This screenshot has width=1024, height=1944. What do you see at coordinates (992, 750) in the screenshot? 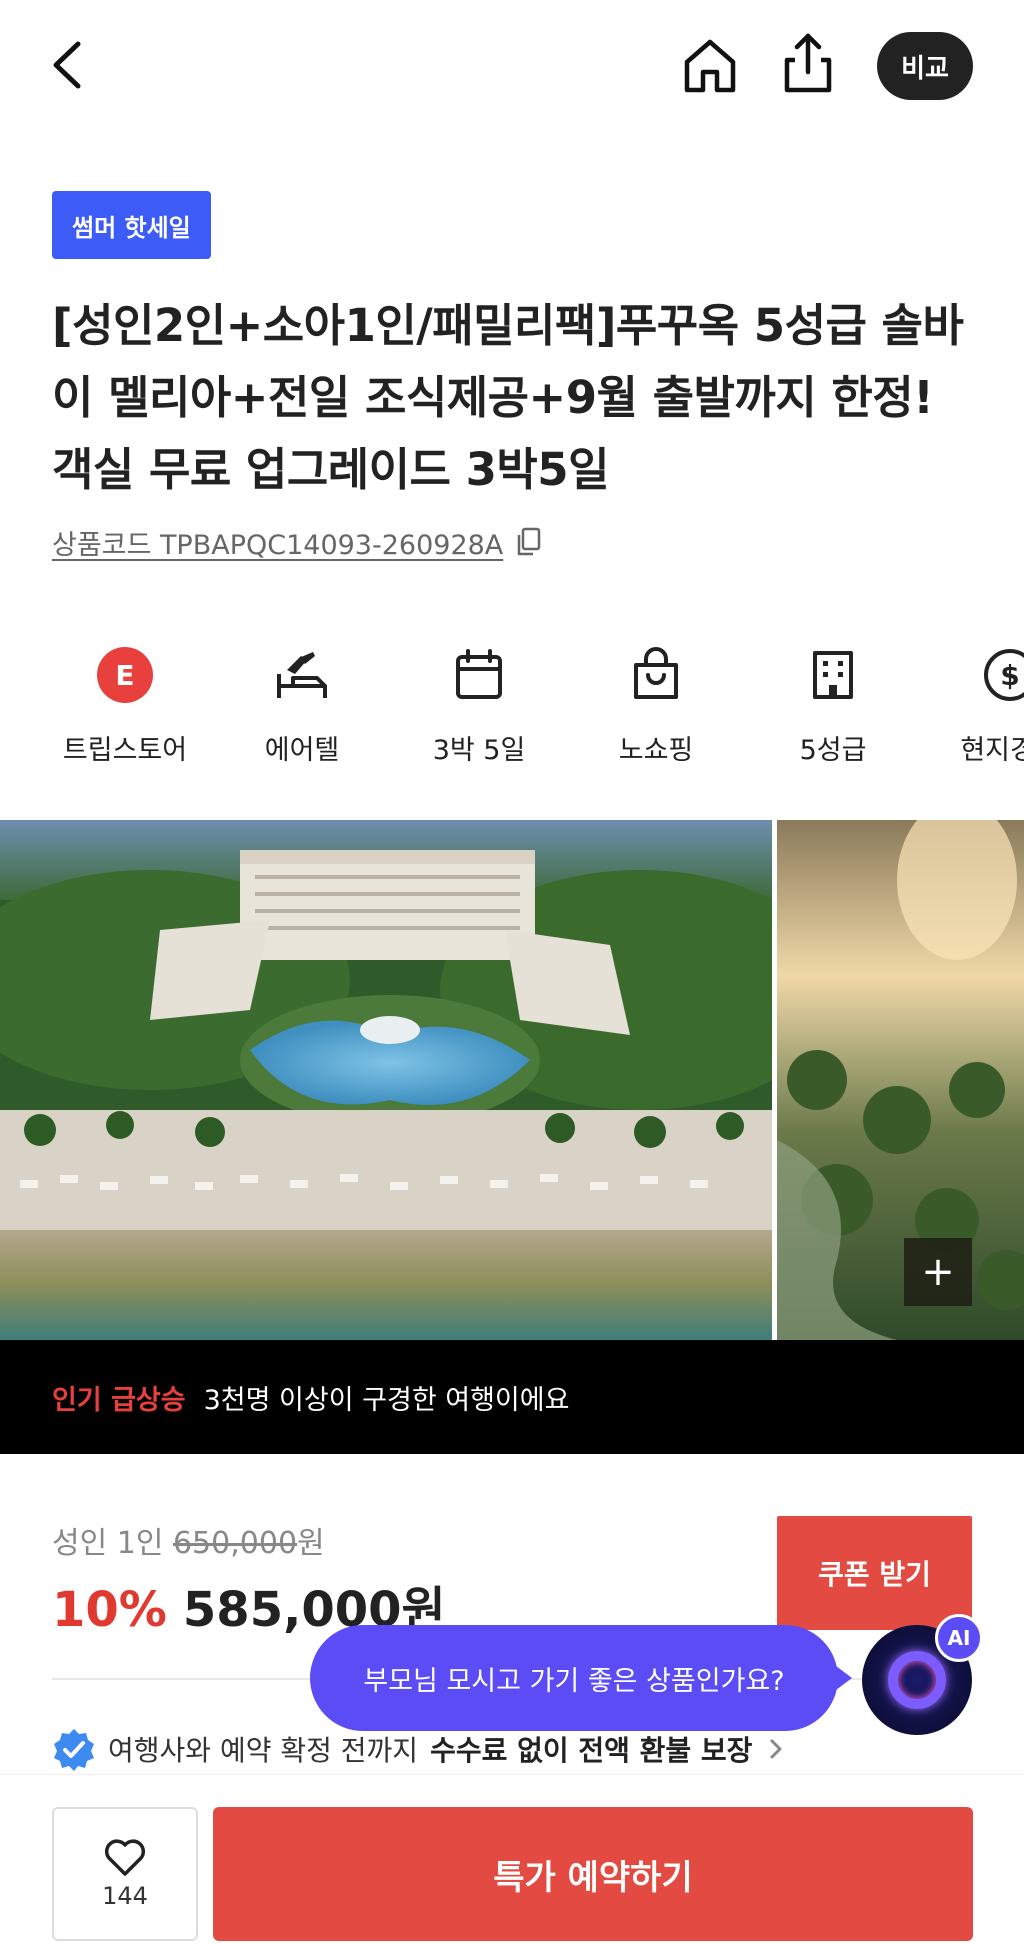
I see `feature-label: 현지경비` at bounding box center [992, 750].